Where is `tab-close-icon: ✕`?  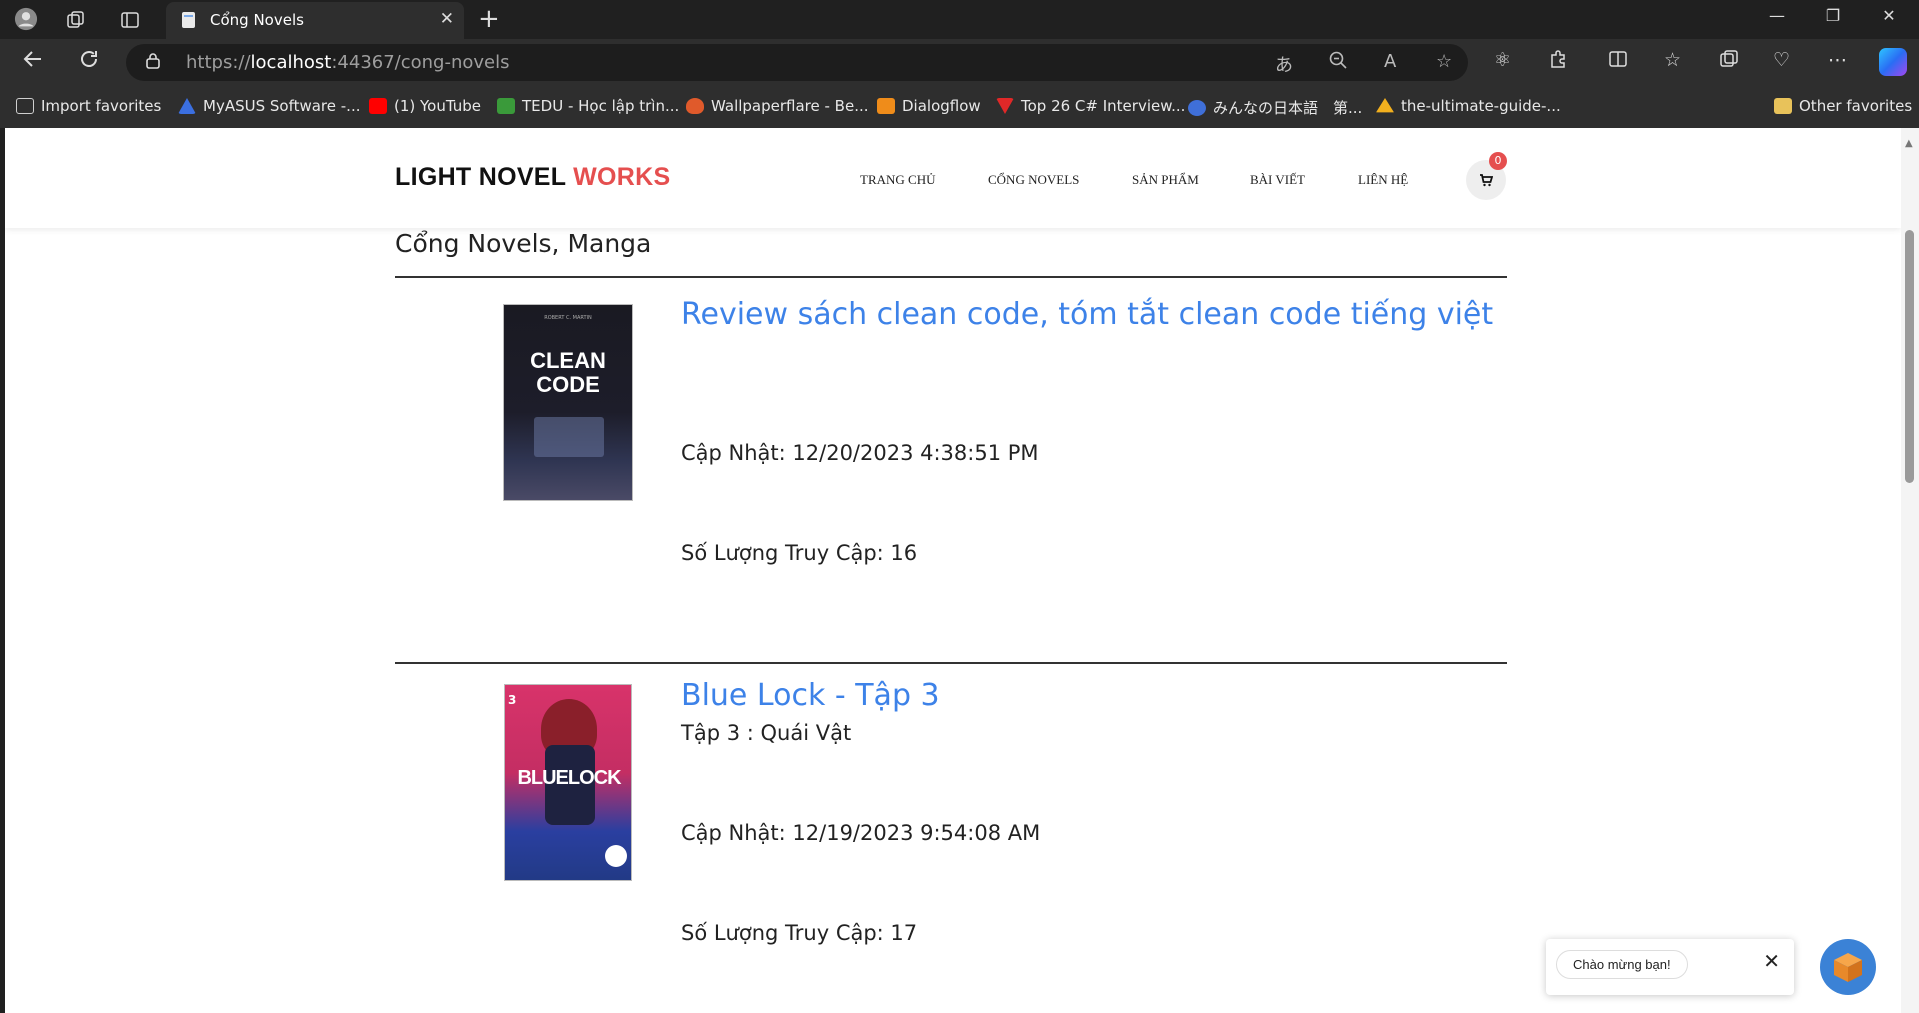 tab-close-icon: ✕ is located at coordinates (447, 19).